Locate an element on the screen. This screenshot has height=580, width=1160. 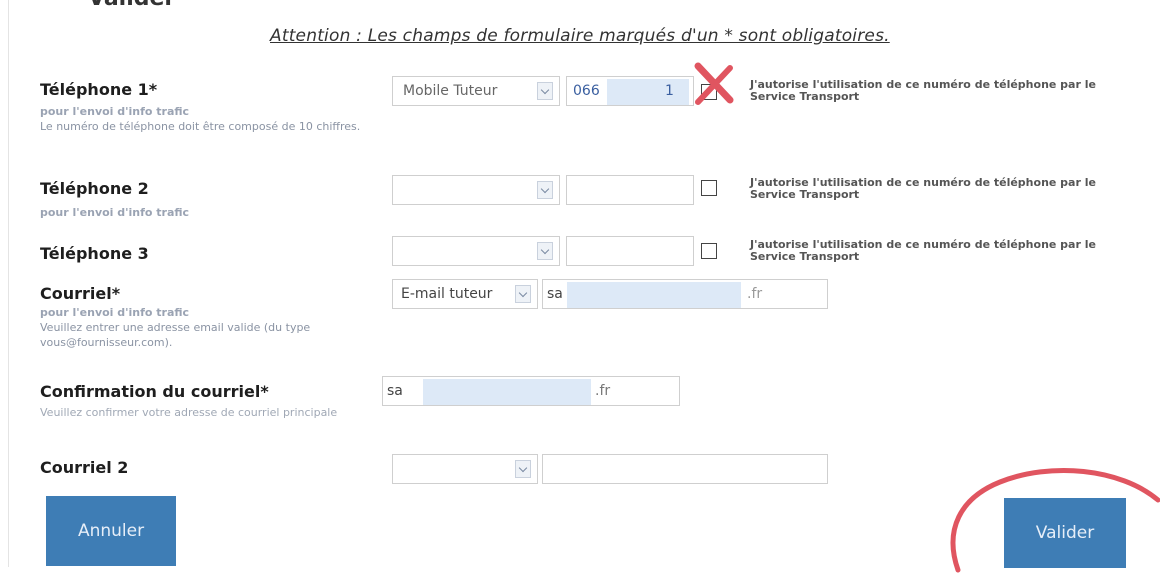
annotation-circle-icon is located at coordinates (1055, 520).